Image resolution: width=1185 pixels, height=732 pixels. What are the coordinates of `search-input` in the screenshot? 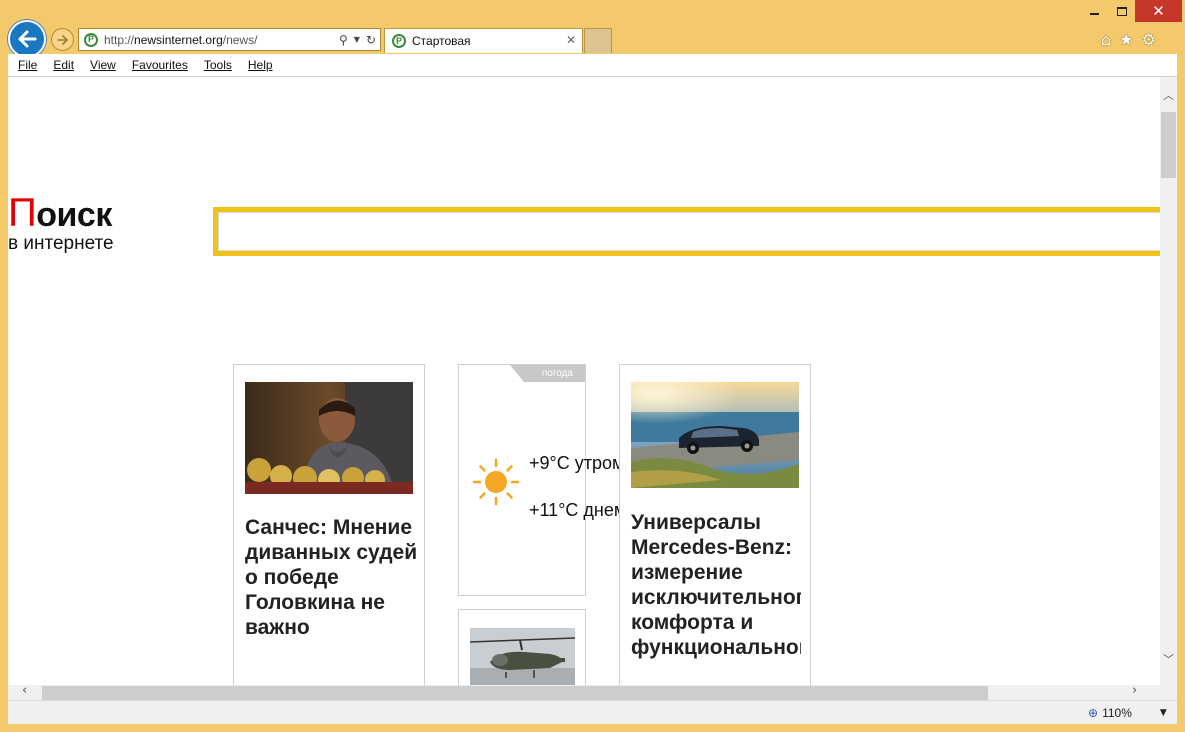 It's located at (695, 231).